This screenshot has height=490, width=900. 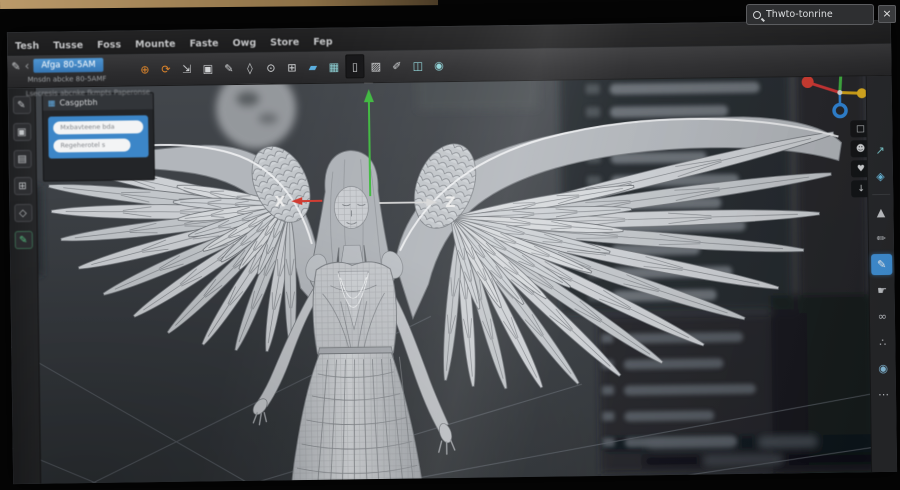 I want to click on brush-tool-icon: ✏, so click(x=881, y=238).